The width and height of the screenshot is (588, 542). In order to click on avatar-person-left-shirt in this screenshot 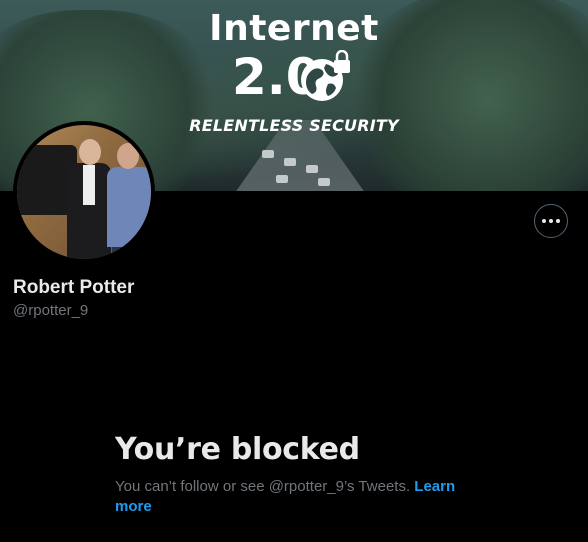, I will do `click(89, 185)`.